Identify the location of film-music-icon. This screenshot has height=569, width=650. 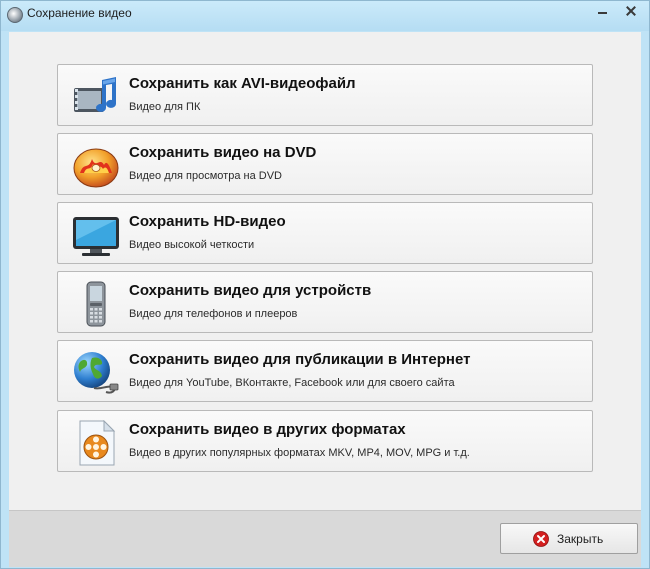
(96, 97).